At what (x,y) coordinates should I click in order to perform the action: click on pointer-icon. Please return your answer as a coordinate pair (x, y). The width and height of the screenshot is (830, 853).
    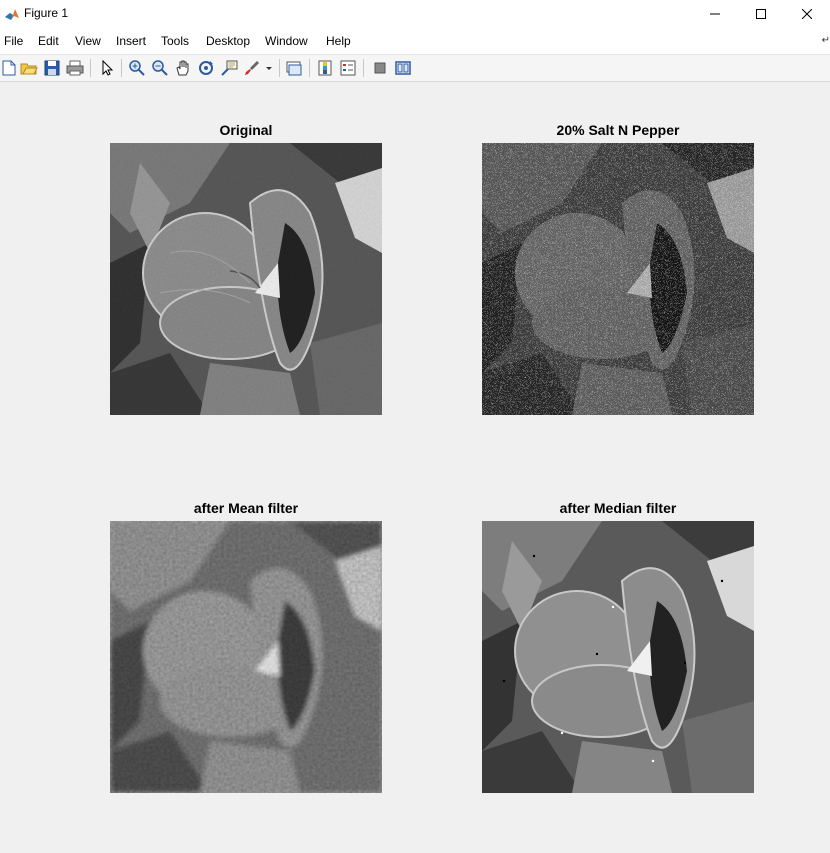
    Looking at the image, I should click on (107, 68).